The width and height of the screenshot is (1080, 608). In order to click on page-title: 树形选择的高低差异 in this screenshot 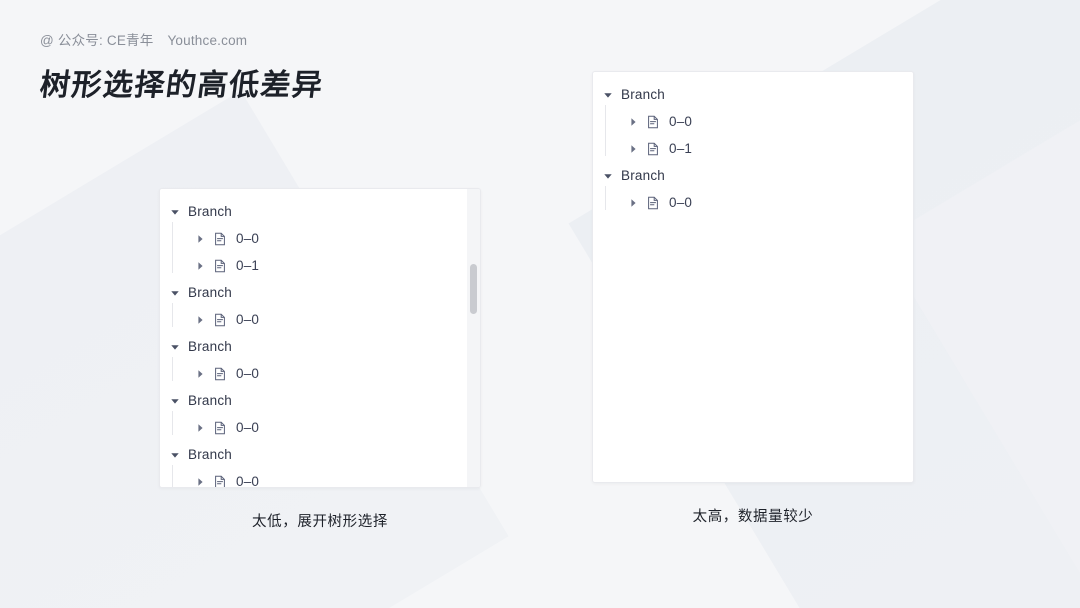, I will do `click(182, 85)`.